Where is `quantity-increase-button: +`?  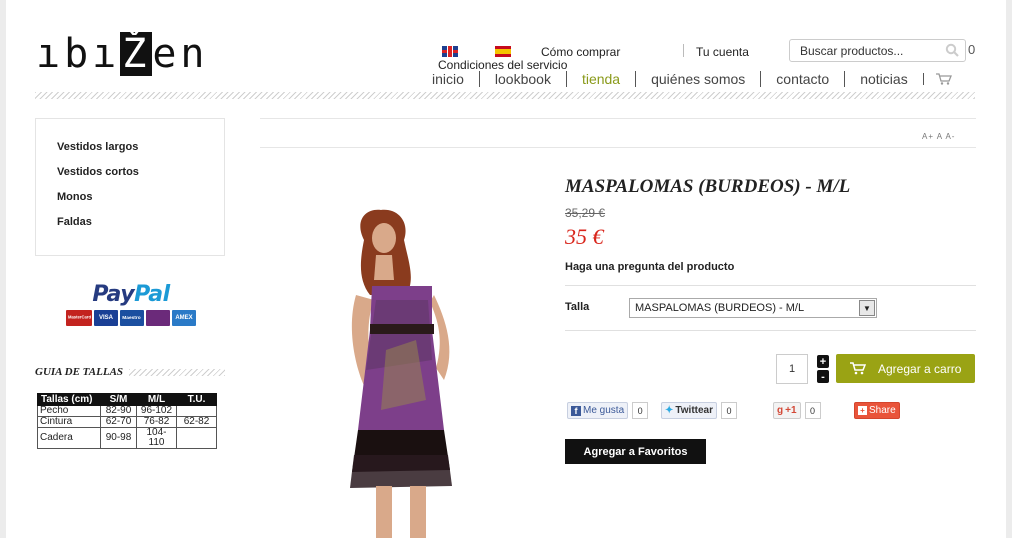
quantity-increase-button: + is located at coordinates (823, 361).